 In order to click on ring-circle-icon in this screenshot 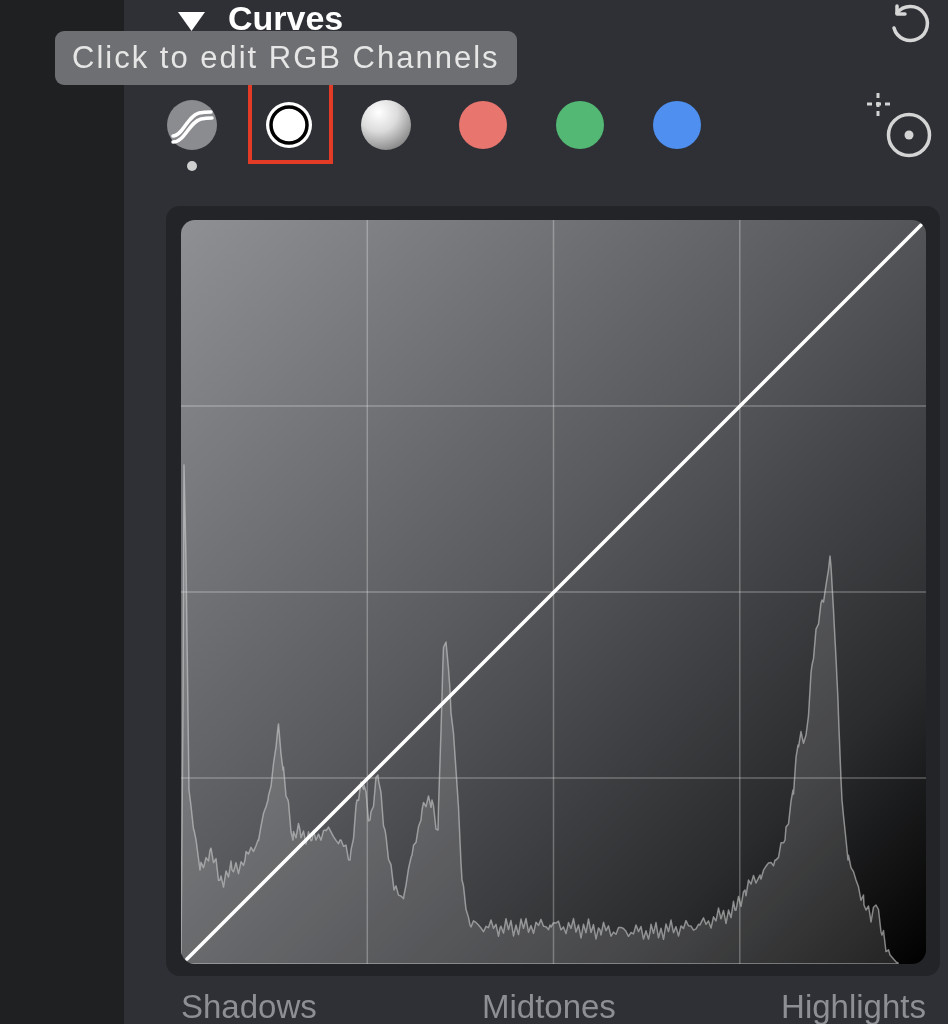, I will do `click(289, 125)`.